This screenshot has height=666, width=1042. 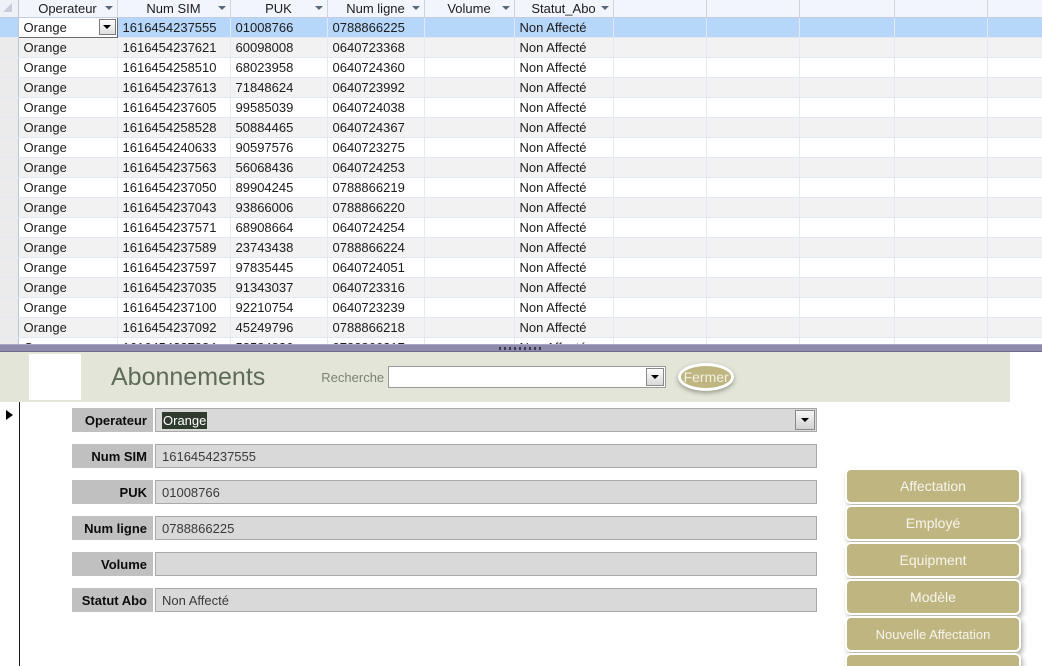 I want to click on cell-num-ligne: 0788866225, so click(x=376, y=27).